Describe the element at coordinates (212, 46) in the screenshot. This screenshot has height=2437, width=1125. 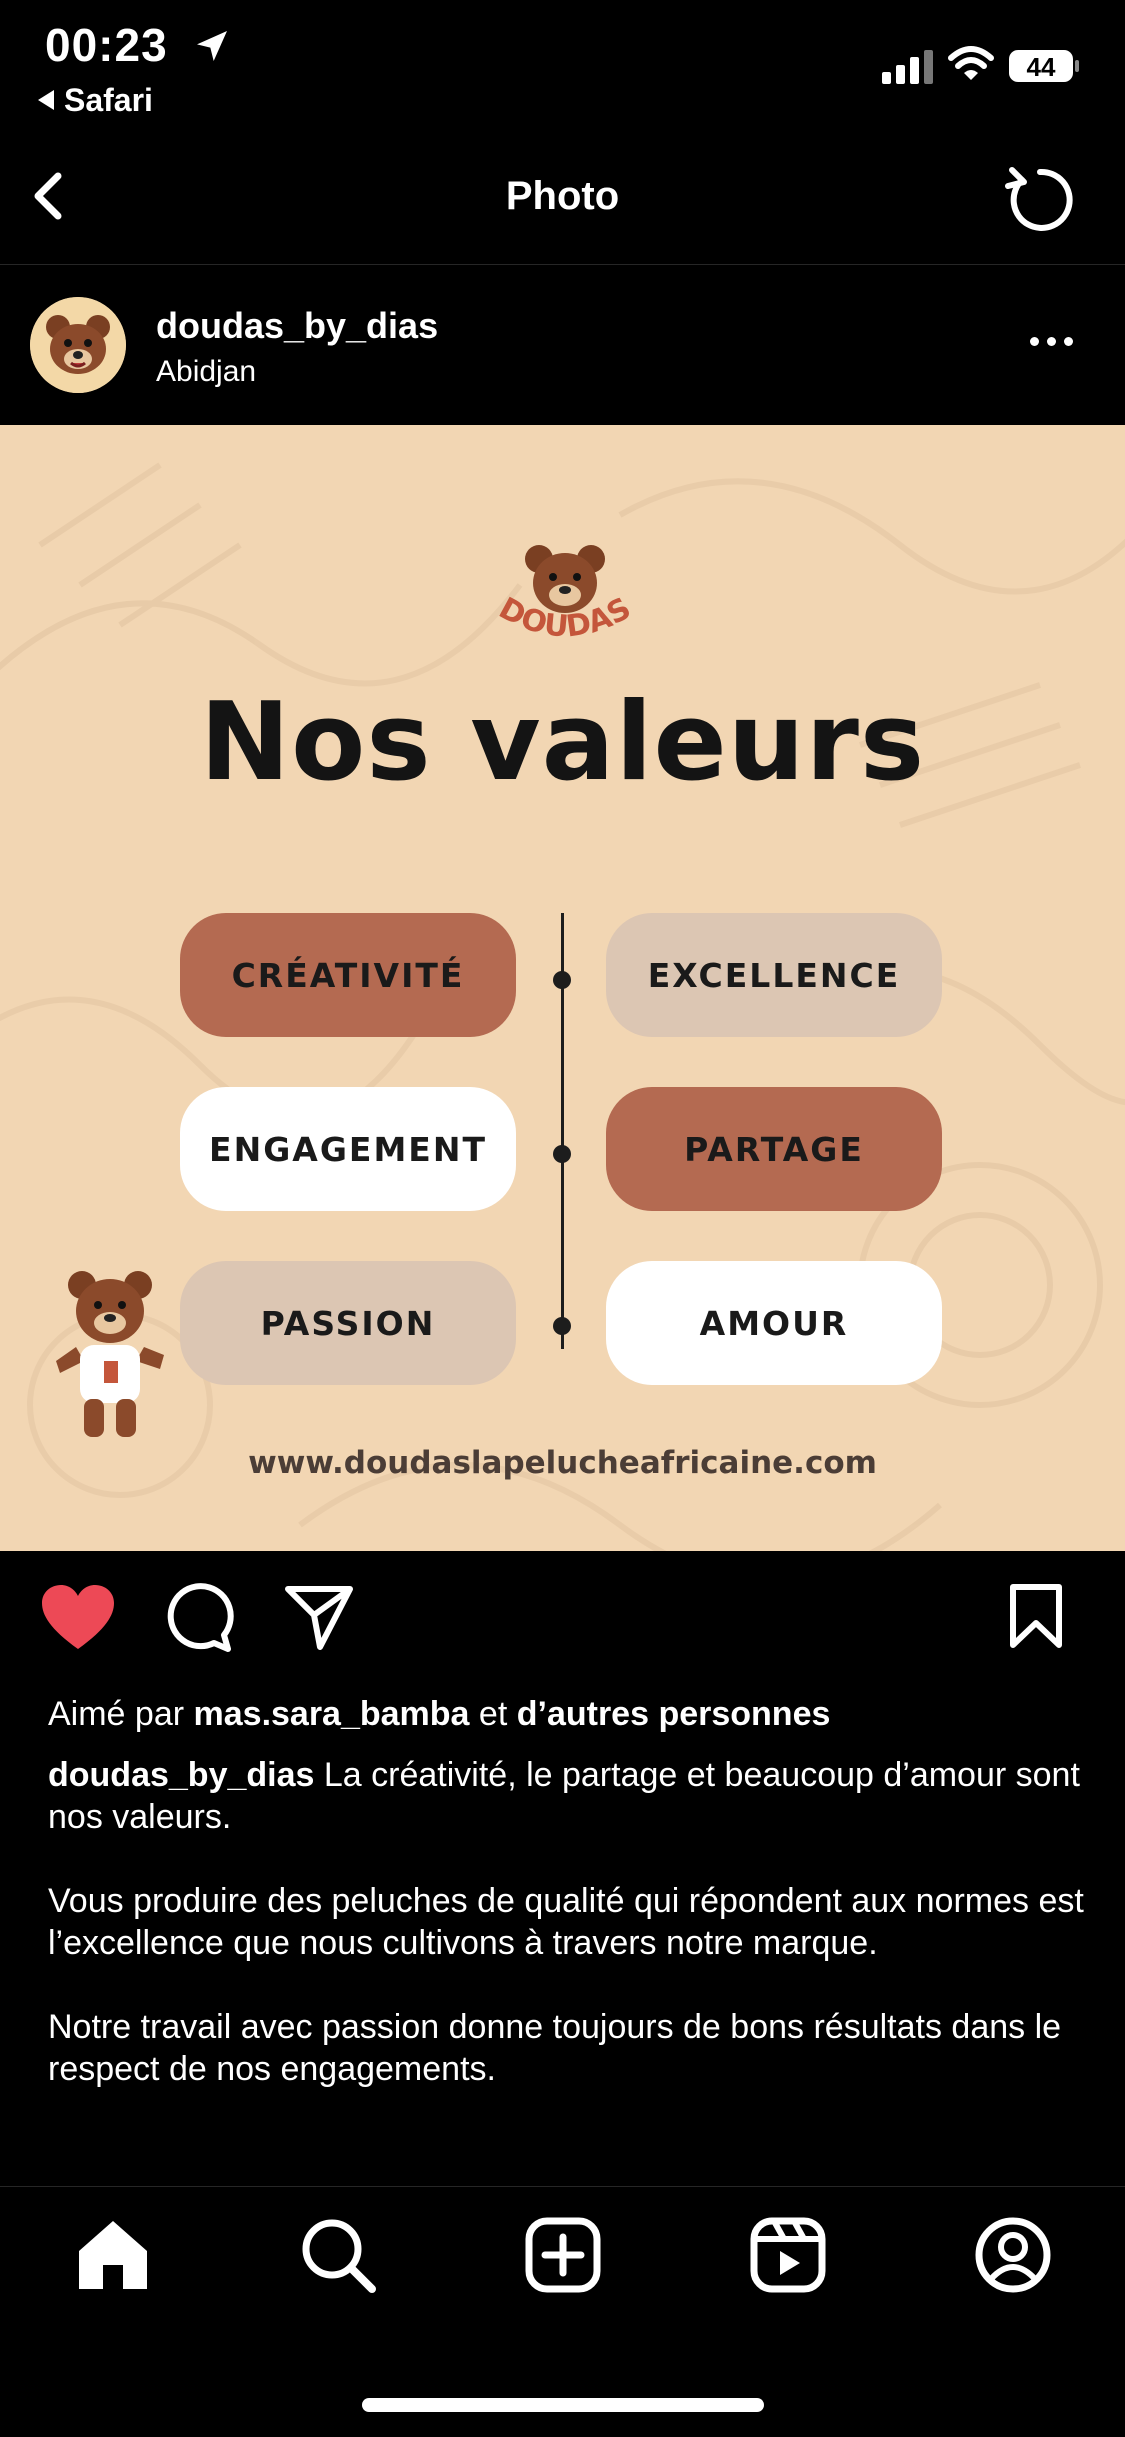
I see `location-arrow-icon` at that location.